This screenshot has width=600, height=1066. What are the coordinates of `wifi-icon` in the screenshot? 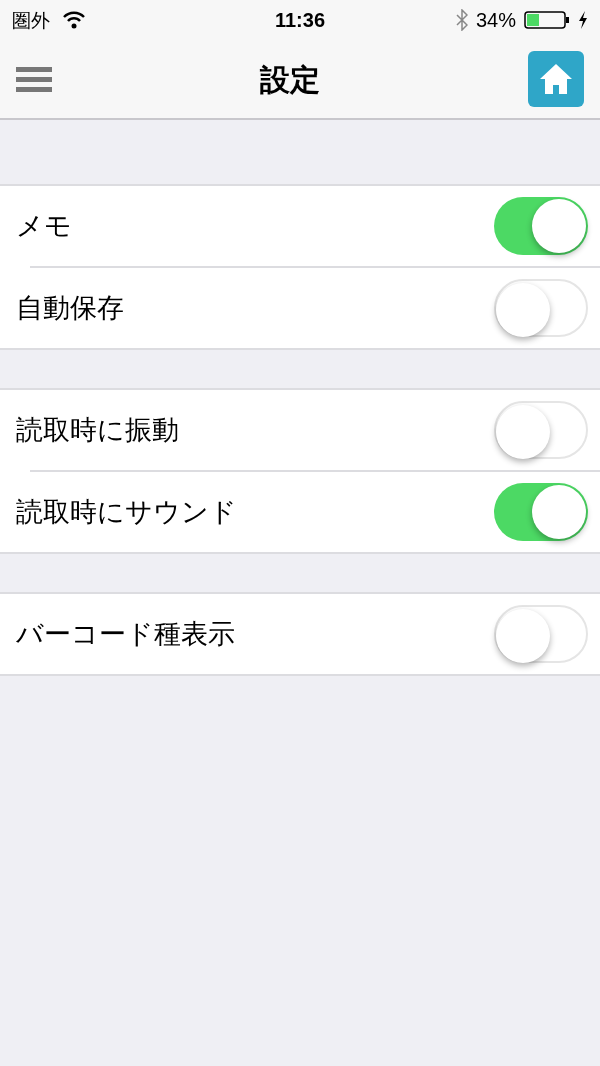 It's located at (74, 20).